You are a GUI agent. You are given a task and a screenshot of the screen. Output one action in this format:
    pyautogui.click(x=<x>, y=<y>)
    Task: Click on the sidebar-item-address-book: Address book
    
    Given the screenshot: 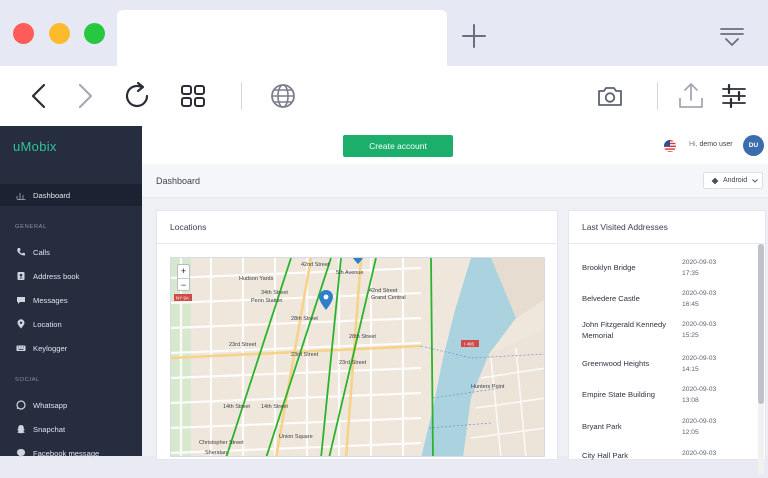 What is the action you would take?
    pyautogui.click(x=71, y=276)
    